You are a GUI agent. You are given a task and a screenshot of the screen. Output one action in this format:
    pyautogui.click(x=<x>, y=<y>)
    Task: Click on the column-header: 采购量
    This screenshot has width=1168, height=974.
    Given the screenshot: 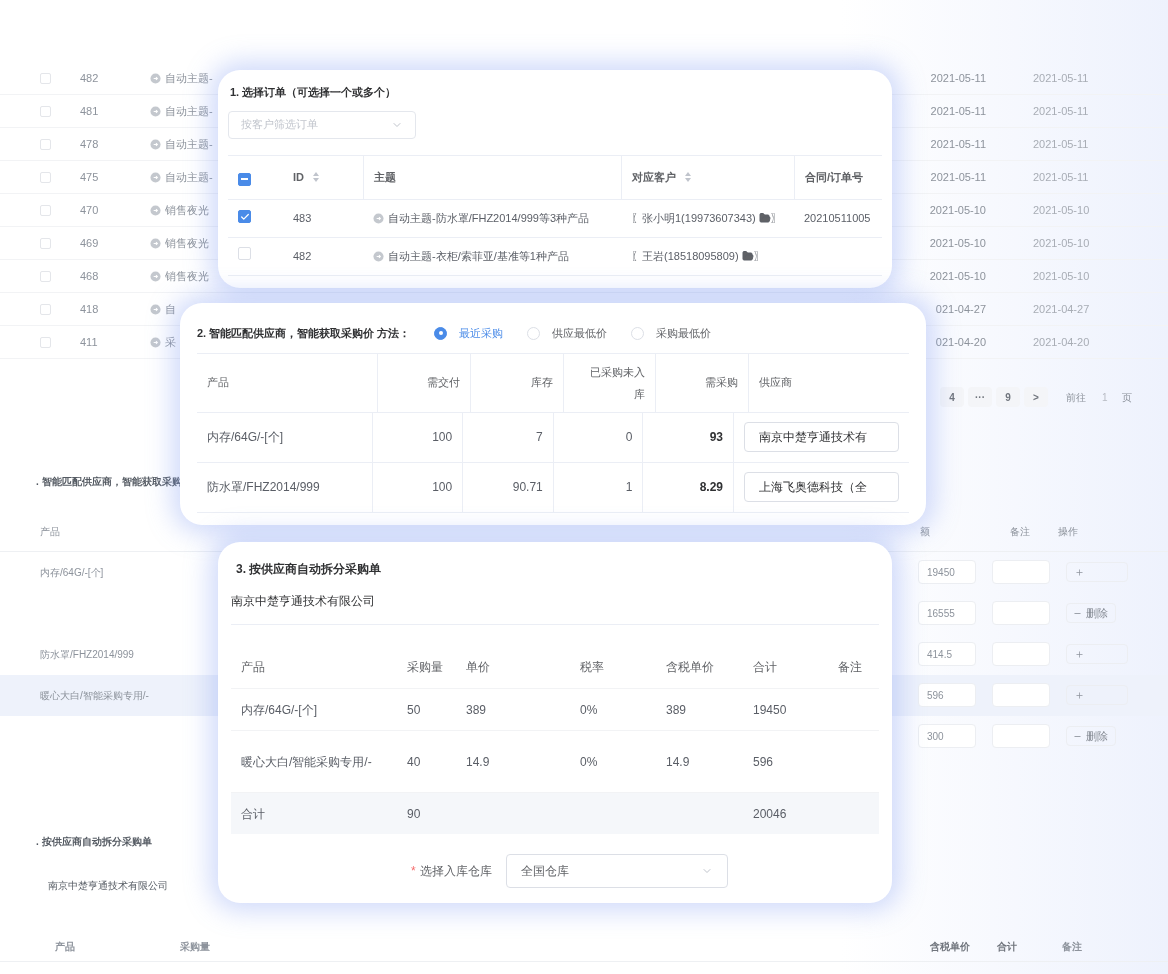 What is the action you would take?
    pyautogui.click(x=425, y=666)
    